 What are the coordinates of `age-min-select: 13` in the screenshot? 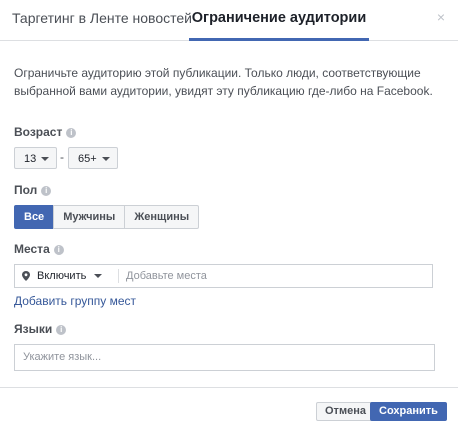 It's located at (35, 158).